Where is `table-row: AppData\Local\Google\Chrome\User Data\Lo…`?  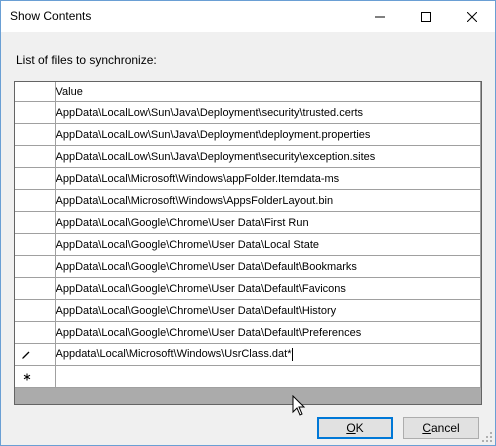 table-row: AppData\Local\Google\Chrome\User Data\Lo… is located at coordinates (248, 244).